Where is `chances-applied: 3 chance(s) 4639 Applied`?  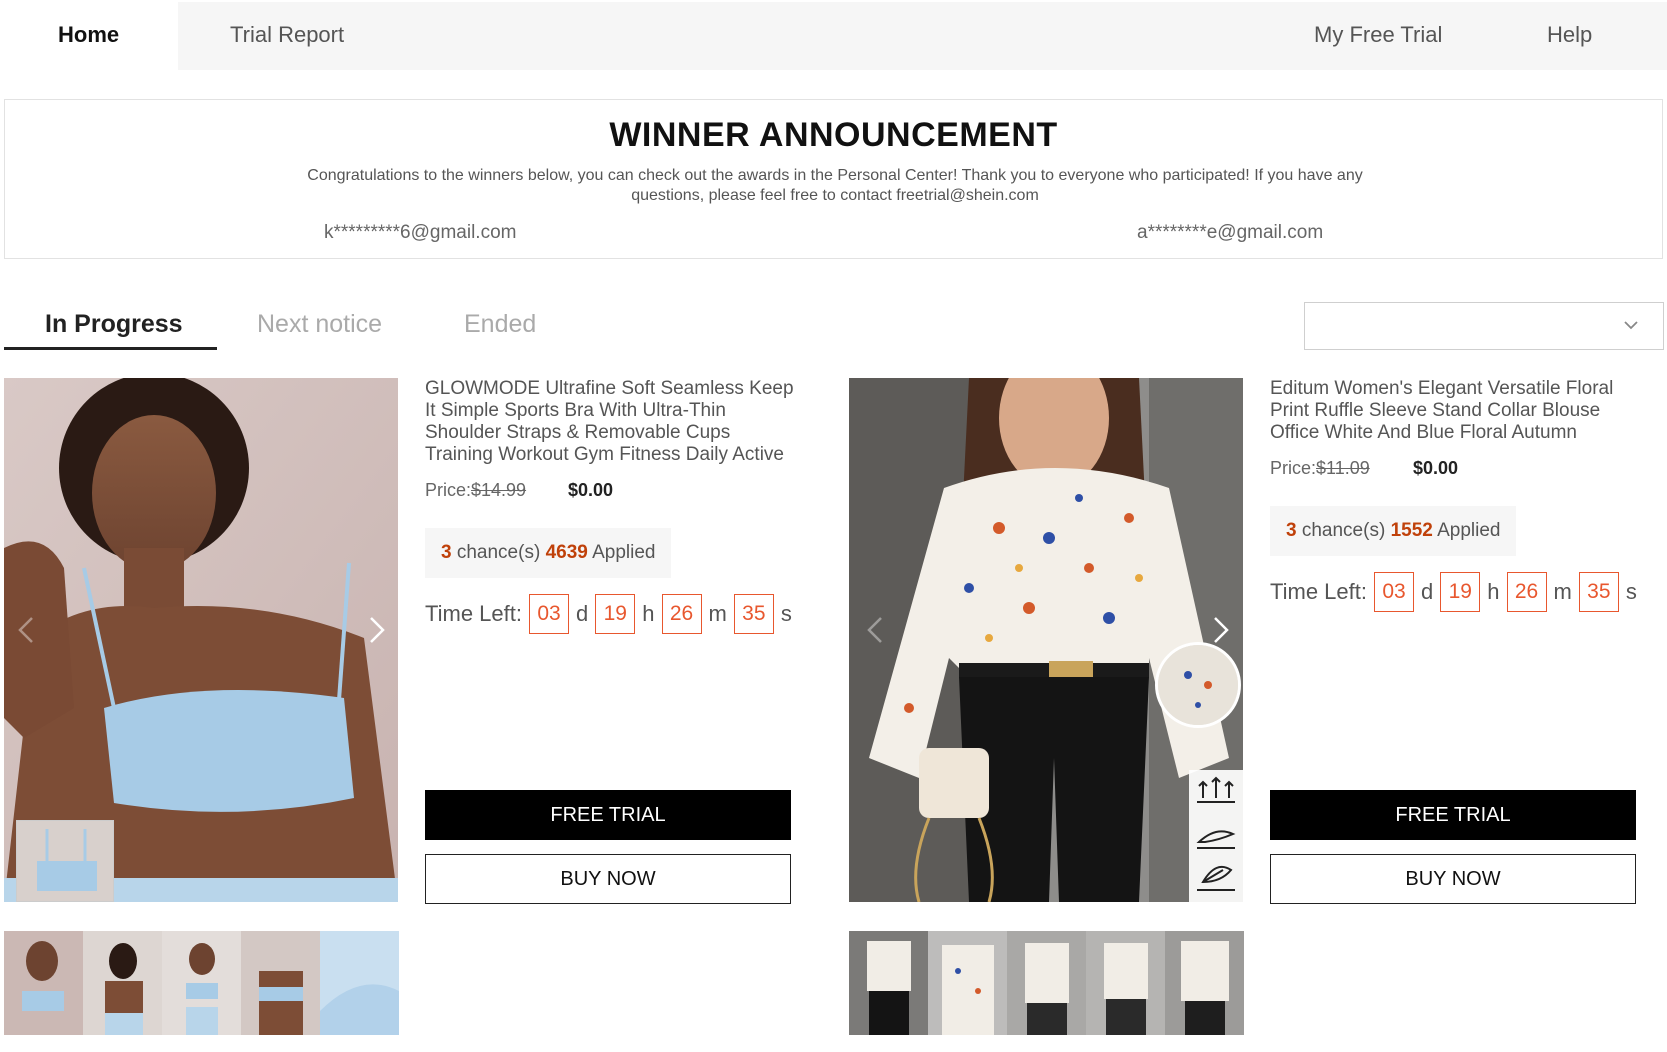 chances-applied: 3 chance(s) 4639 Applied is located at coordinates (548, 553).